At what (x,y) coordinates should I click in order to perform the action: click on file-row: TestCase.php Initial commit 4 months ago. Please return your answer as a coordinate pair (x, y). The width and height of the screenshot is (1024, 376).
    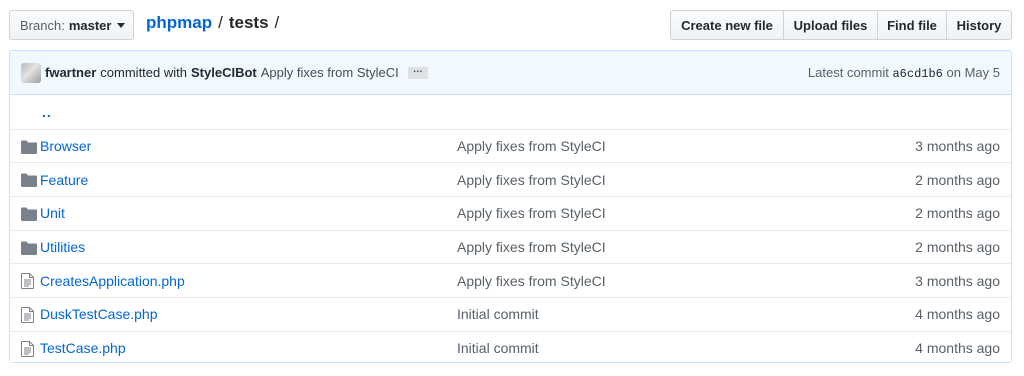
    Looking at the image, I should click on (510, 346).